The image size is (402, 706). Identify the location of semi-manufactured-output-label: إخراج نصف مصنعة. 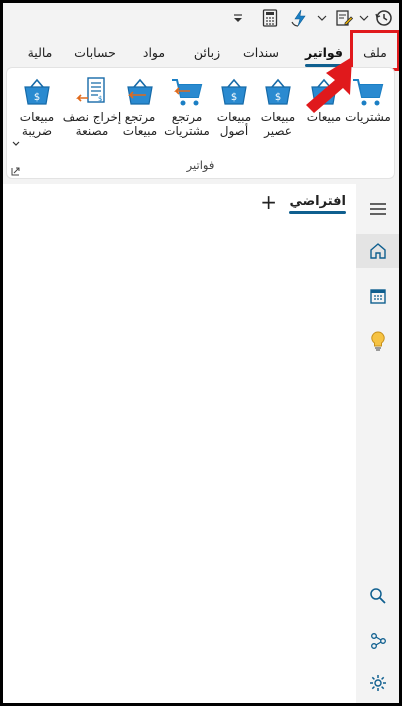
(92, 124).